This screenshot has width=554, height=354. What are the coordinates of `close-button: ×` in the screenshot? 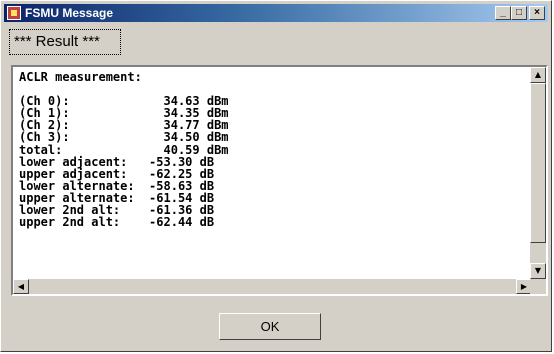 It's located at (537, 13).